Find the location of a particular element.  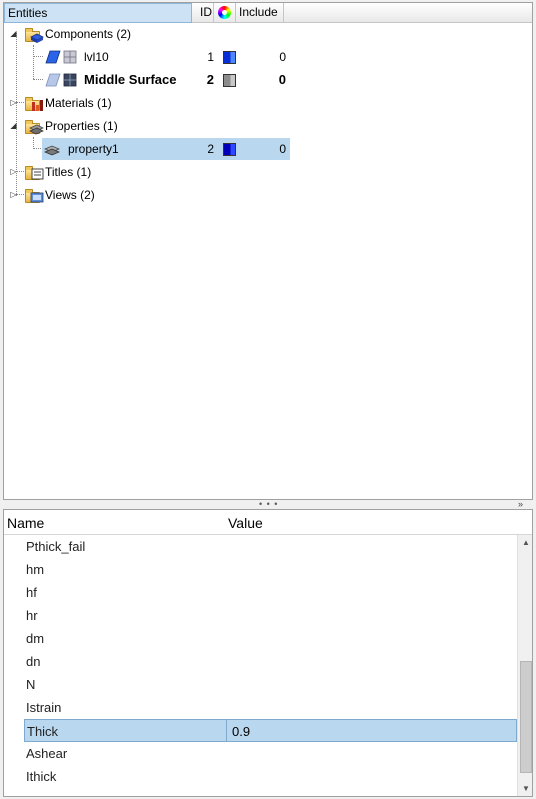

properties-stack-icon is located at coordinates (36, 129).